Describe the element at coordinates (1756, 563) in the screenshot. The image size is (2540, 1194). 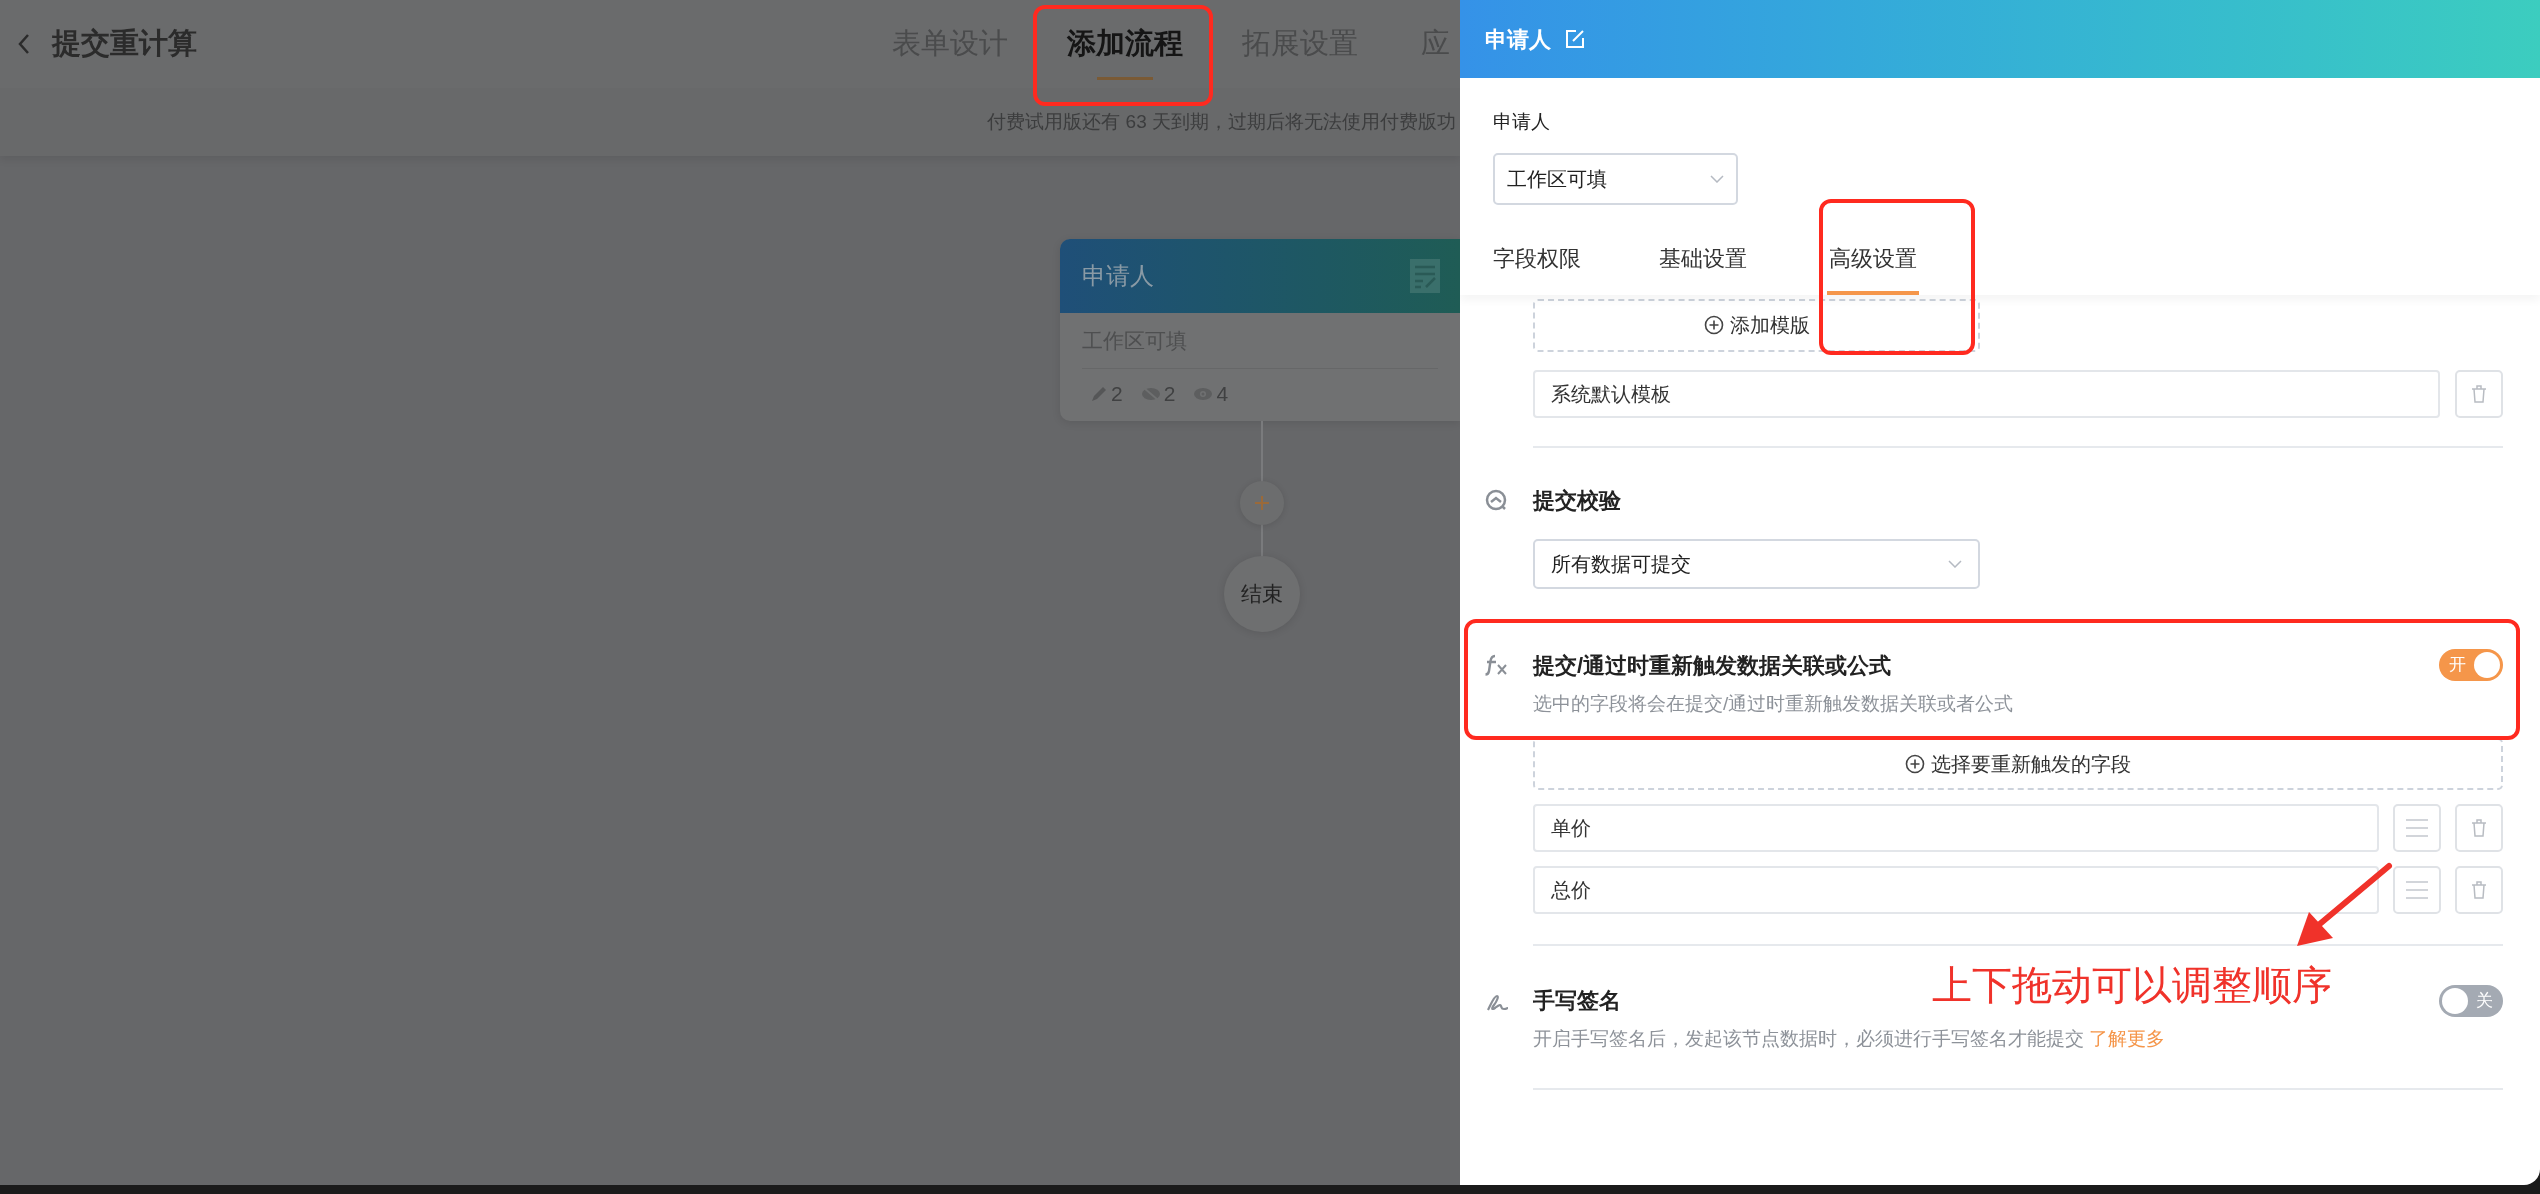
I see `validation-select: 所有数据可提交` at that location.